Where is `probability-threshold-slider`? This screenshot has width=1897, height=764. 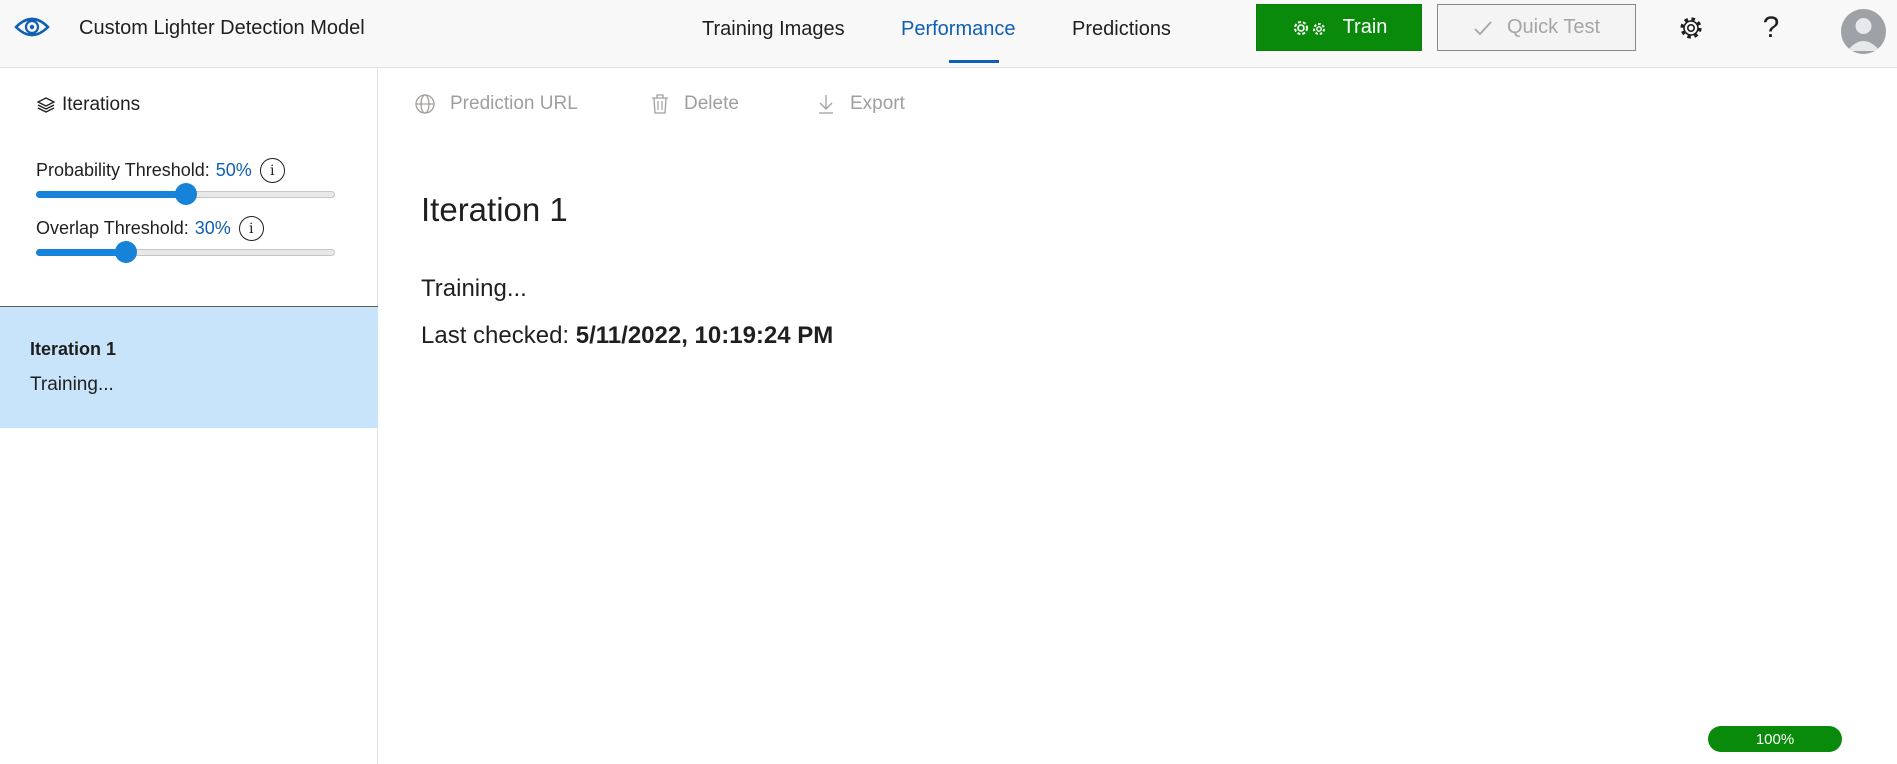
probability-threshold-slider is located at coordinates (185, 194).